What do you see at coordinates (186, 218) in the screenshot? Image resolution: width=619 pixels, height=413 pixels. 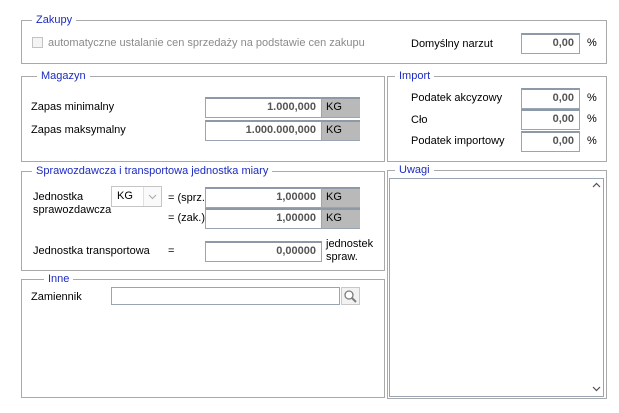 I see `purchase-label: = (zak.)` at bounding box center [186, 218].